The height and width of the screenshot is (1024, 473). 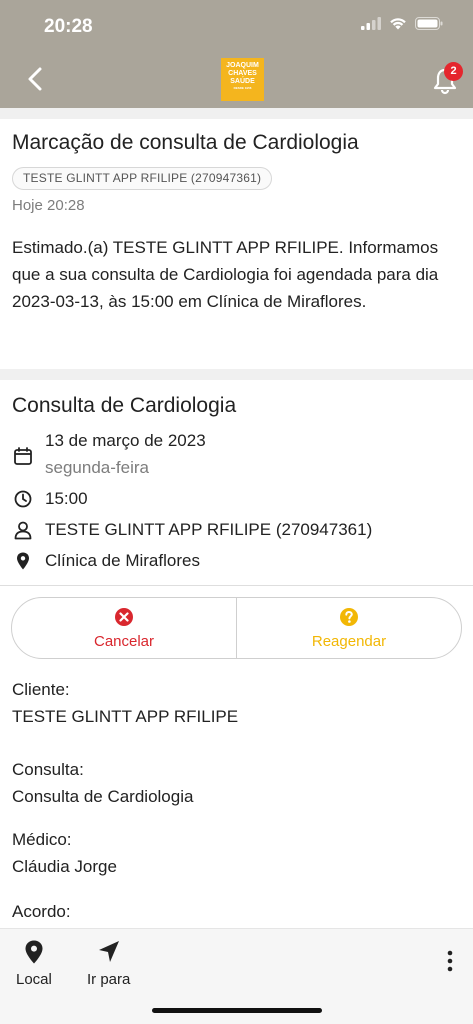 I want to click on signal-icon, so click(x=371, y=23).